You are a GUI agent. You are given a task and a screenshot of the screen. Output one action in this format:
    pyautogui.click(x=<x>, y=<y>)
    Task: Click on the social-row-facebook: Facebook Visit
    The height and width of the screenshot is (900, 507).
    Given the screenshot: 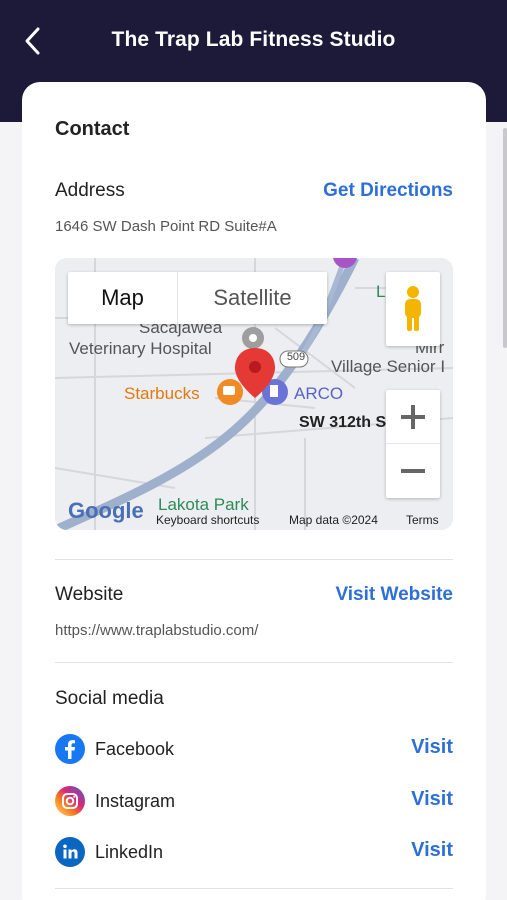 What is the action you would take?
    pyautogui.click(x=254, y=751)
    